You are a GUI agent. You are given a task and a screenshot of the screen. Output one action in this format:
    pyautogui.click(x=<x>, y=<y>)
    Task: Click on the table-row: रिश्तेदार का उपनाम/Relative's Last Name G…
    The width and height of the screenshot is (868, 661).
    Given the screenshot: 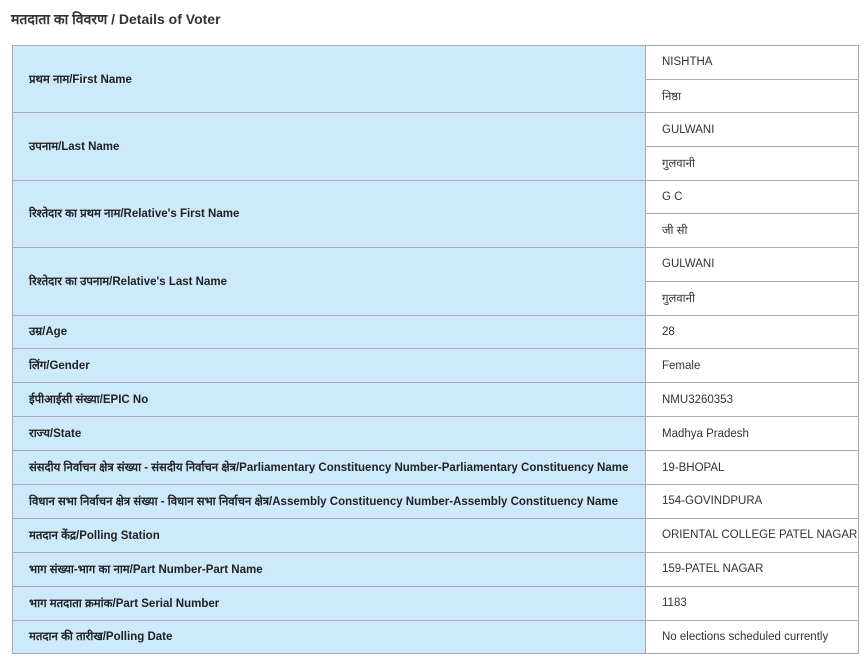 What is the action you would take?
    pyautogui.click(x=435, y=281)
    